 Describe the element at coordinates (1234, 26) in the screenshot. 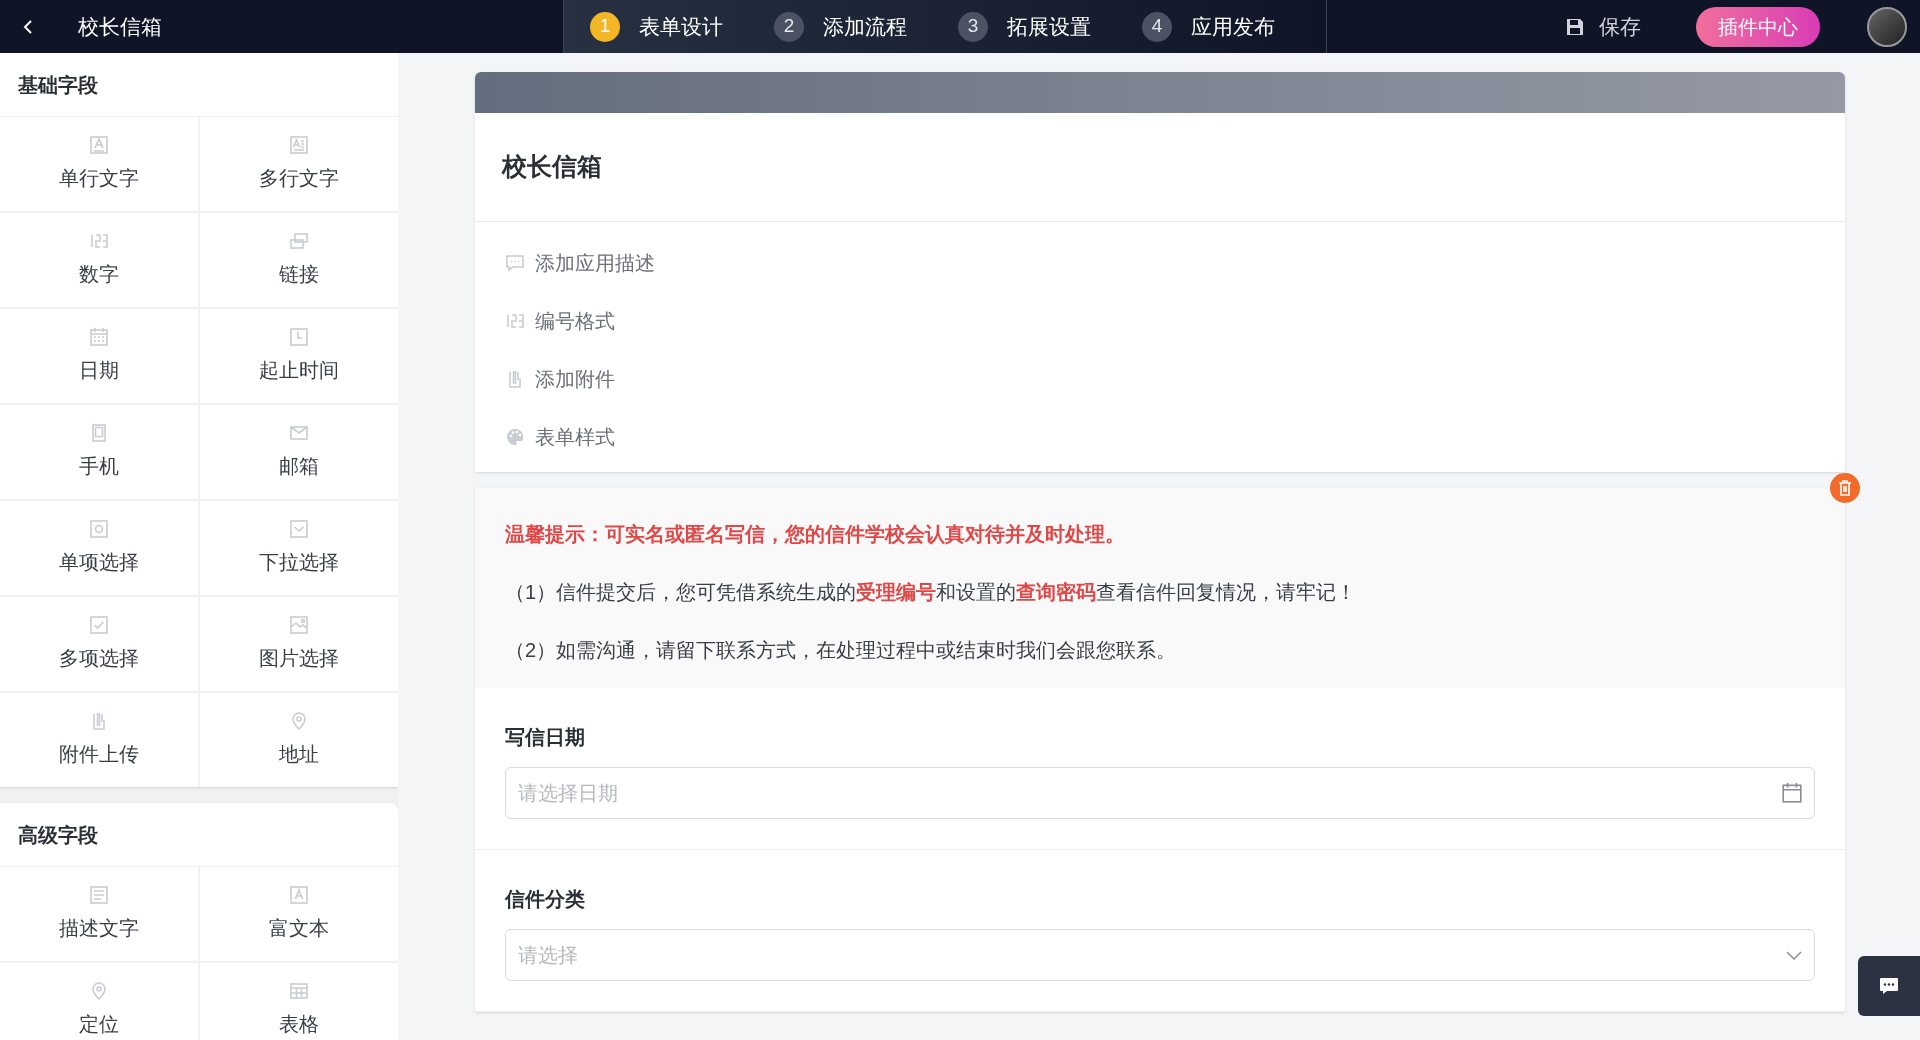

I see `step-tab: 4 应用发布` at that location.